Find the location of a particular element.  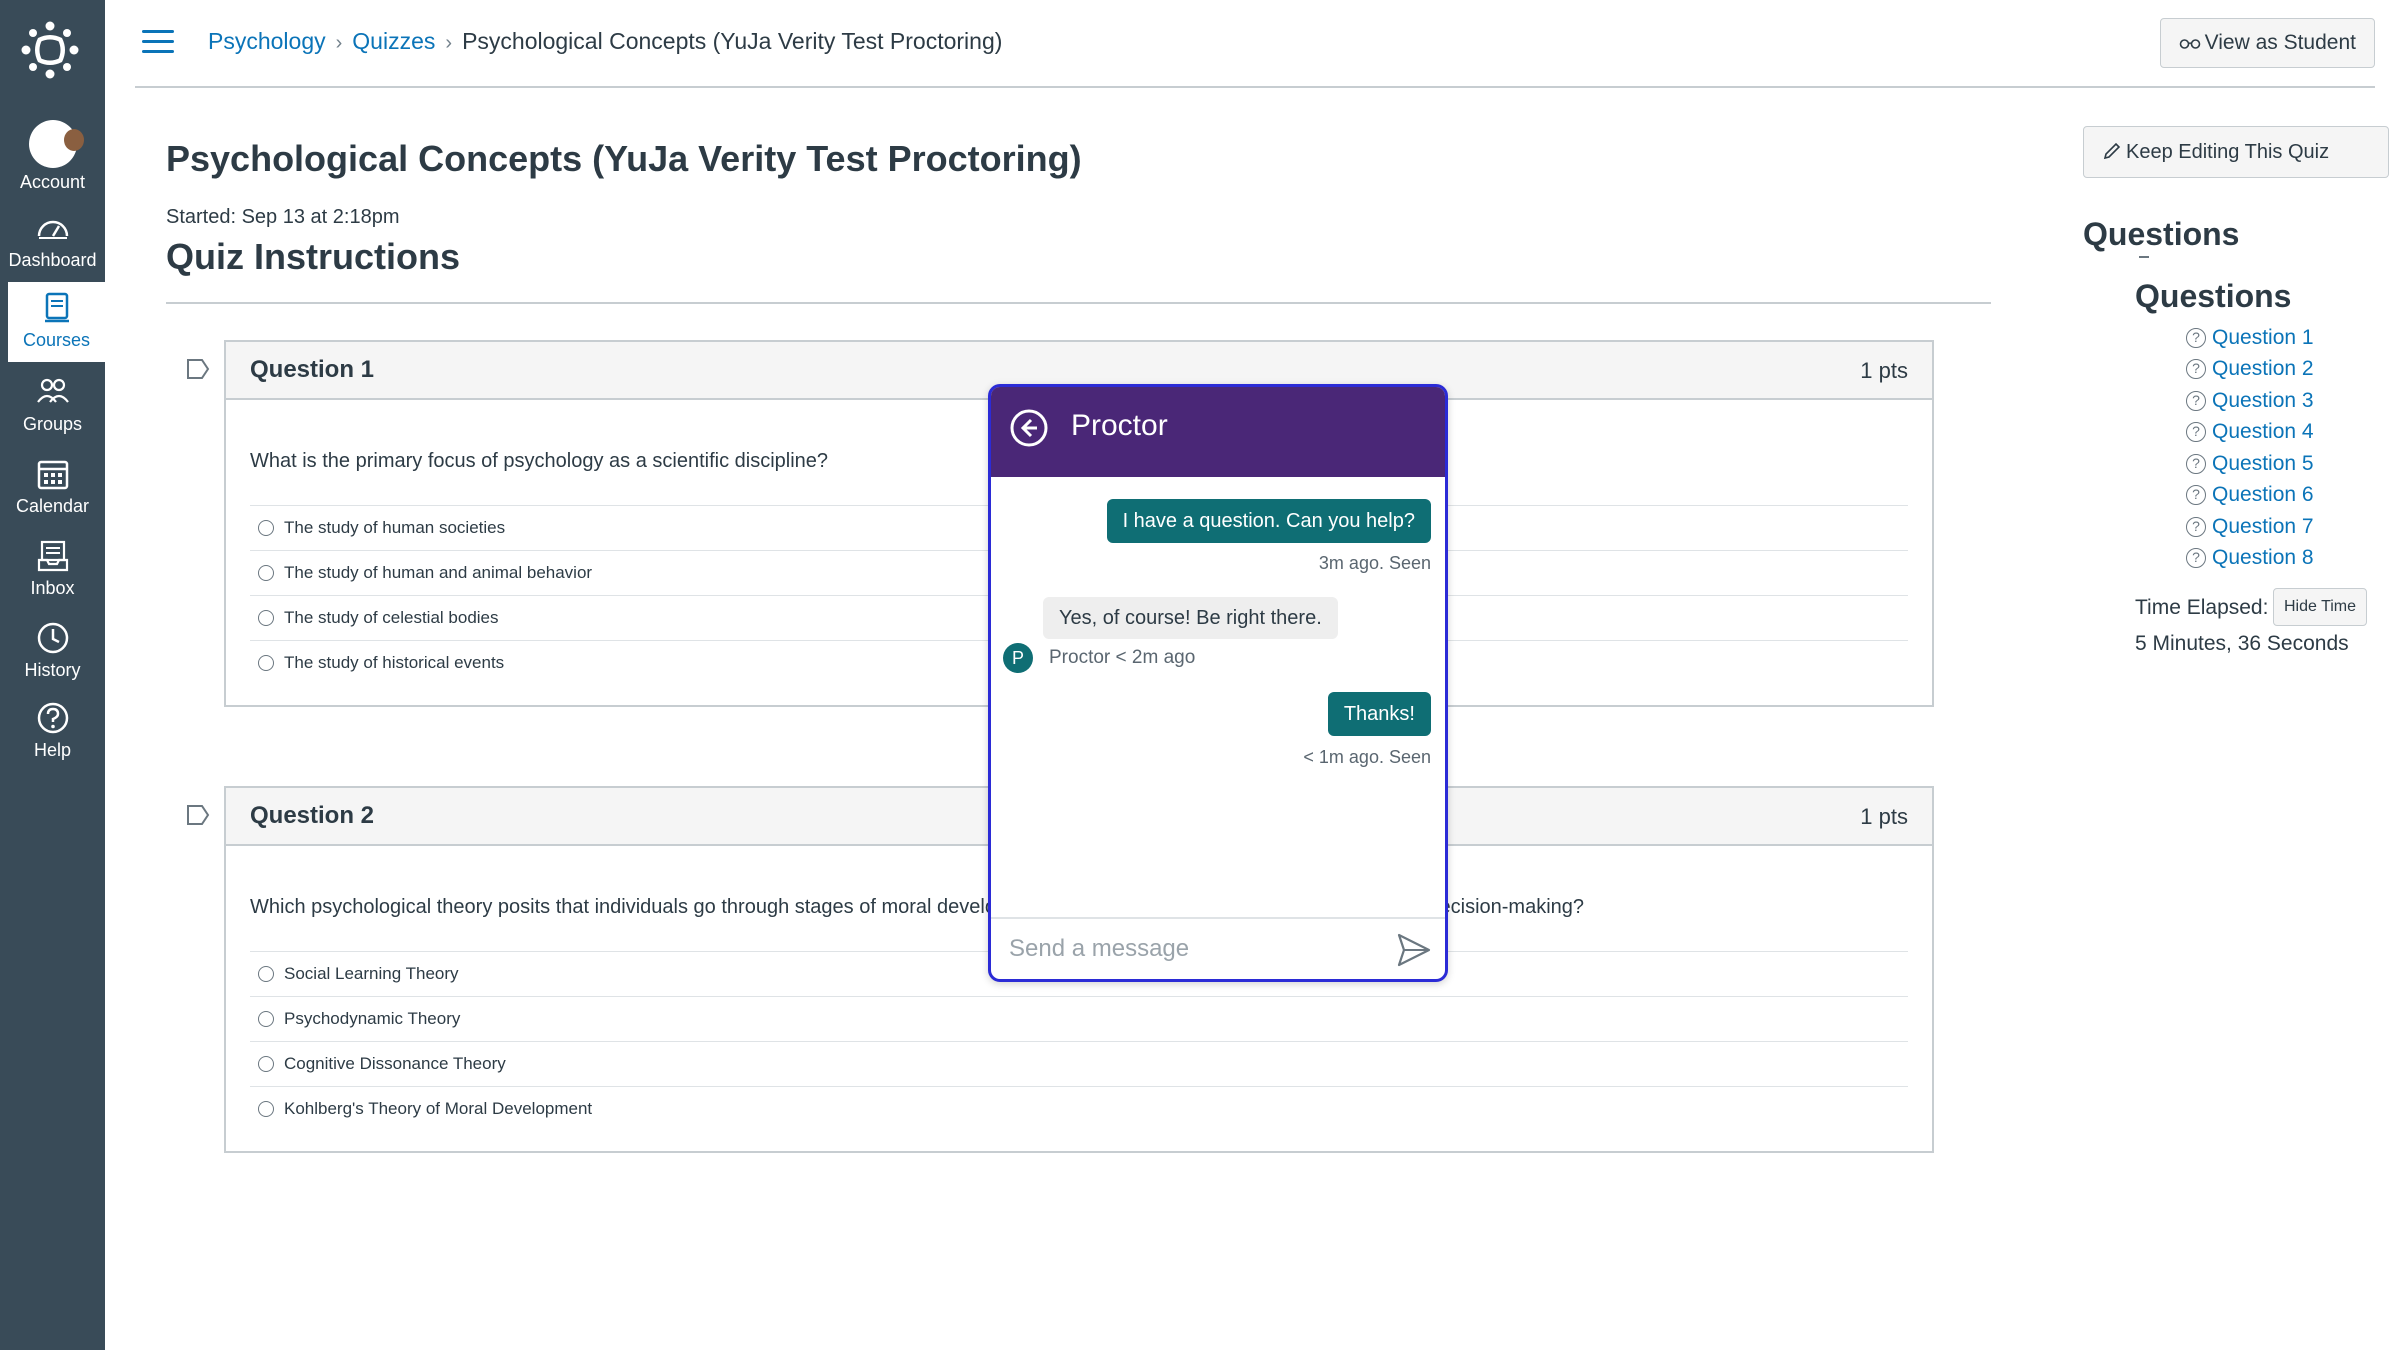

hide-time-button: Hide Time is located at coordinates (2320, 607).